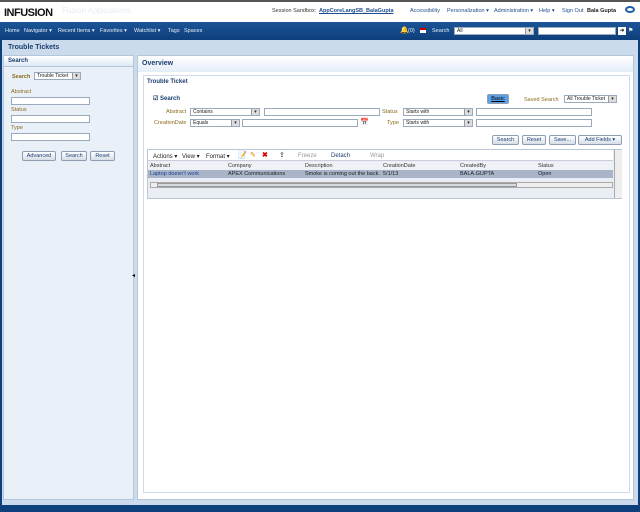  I want to click on col-company: Company, so click(264, 166).